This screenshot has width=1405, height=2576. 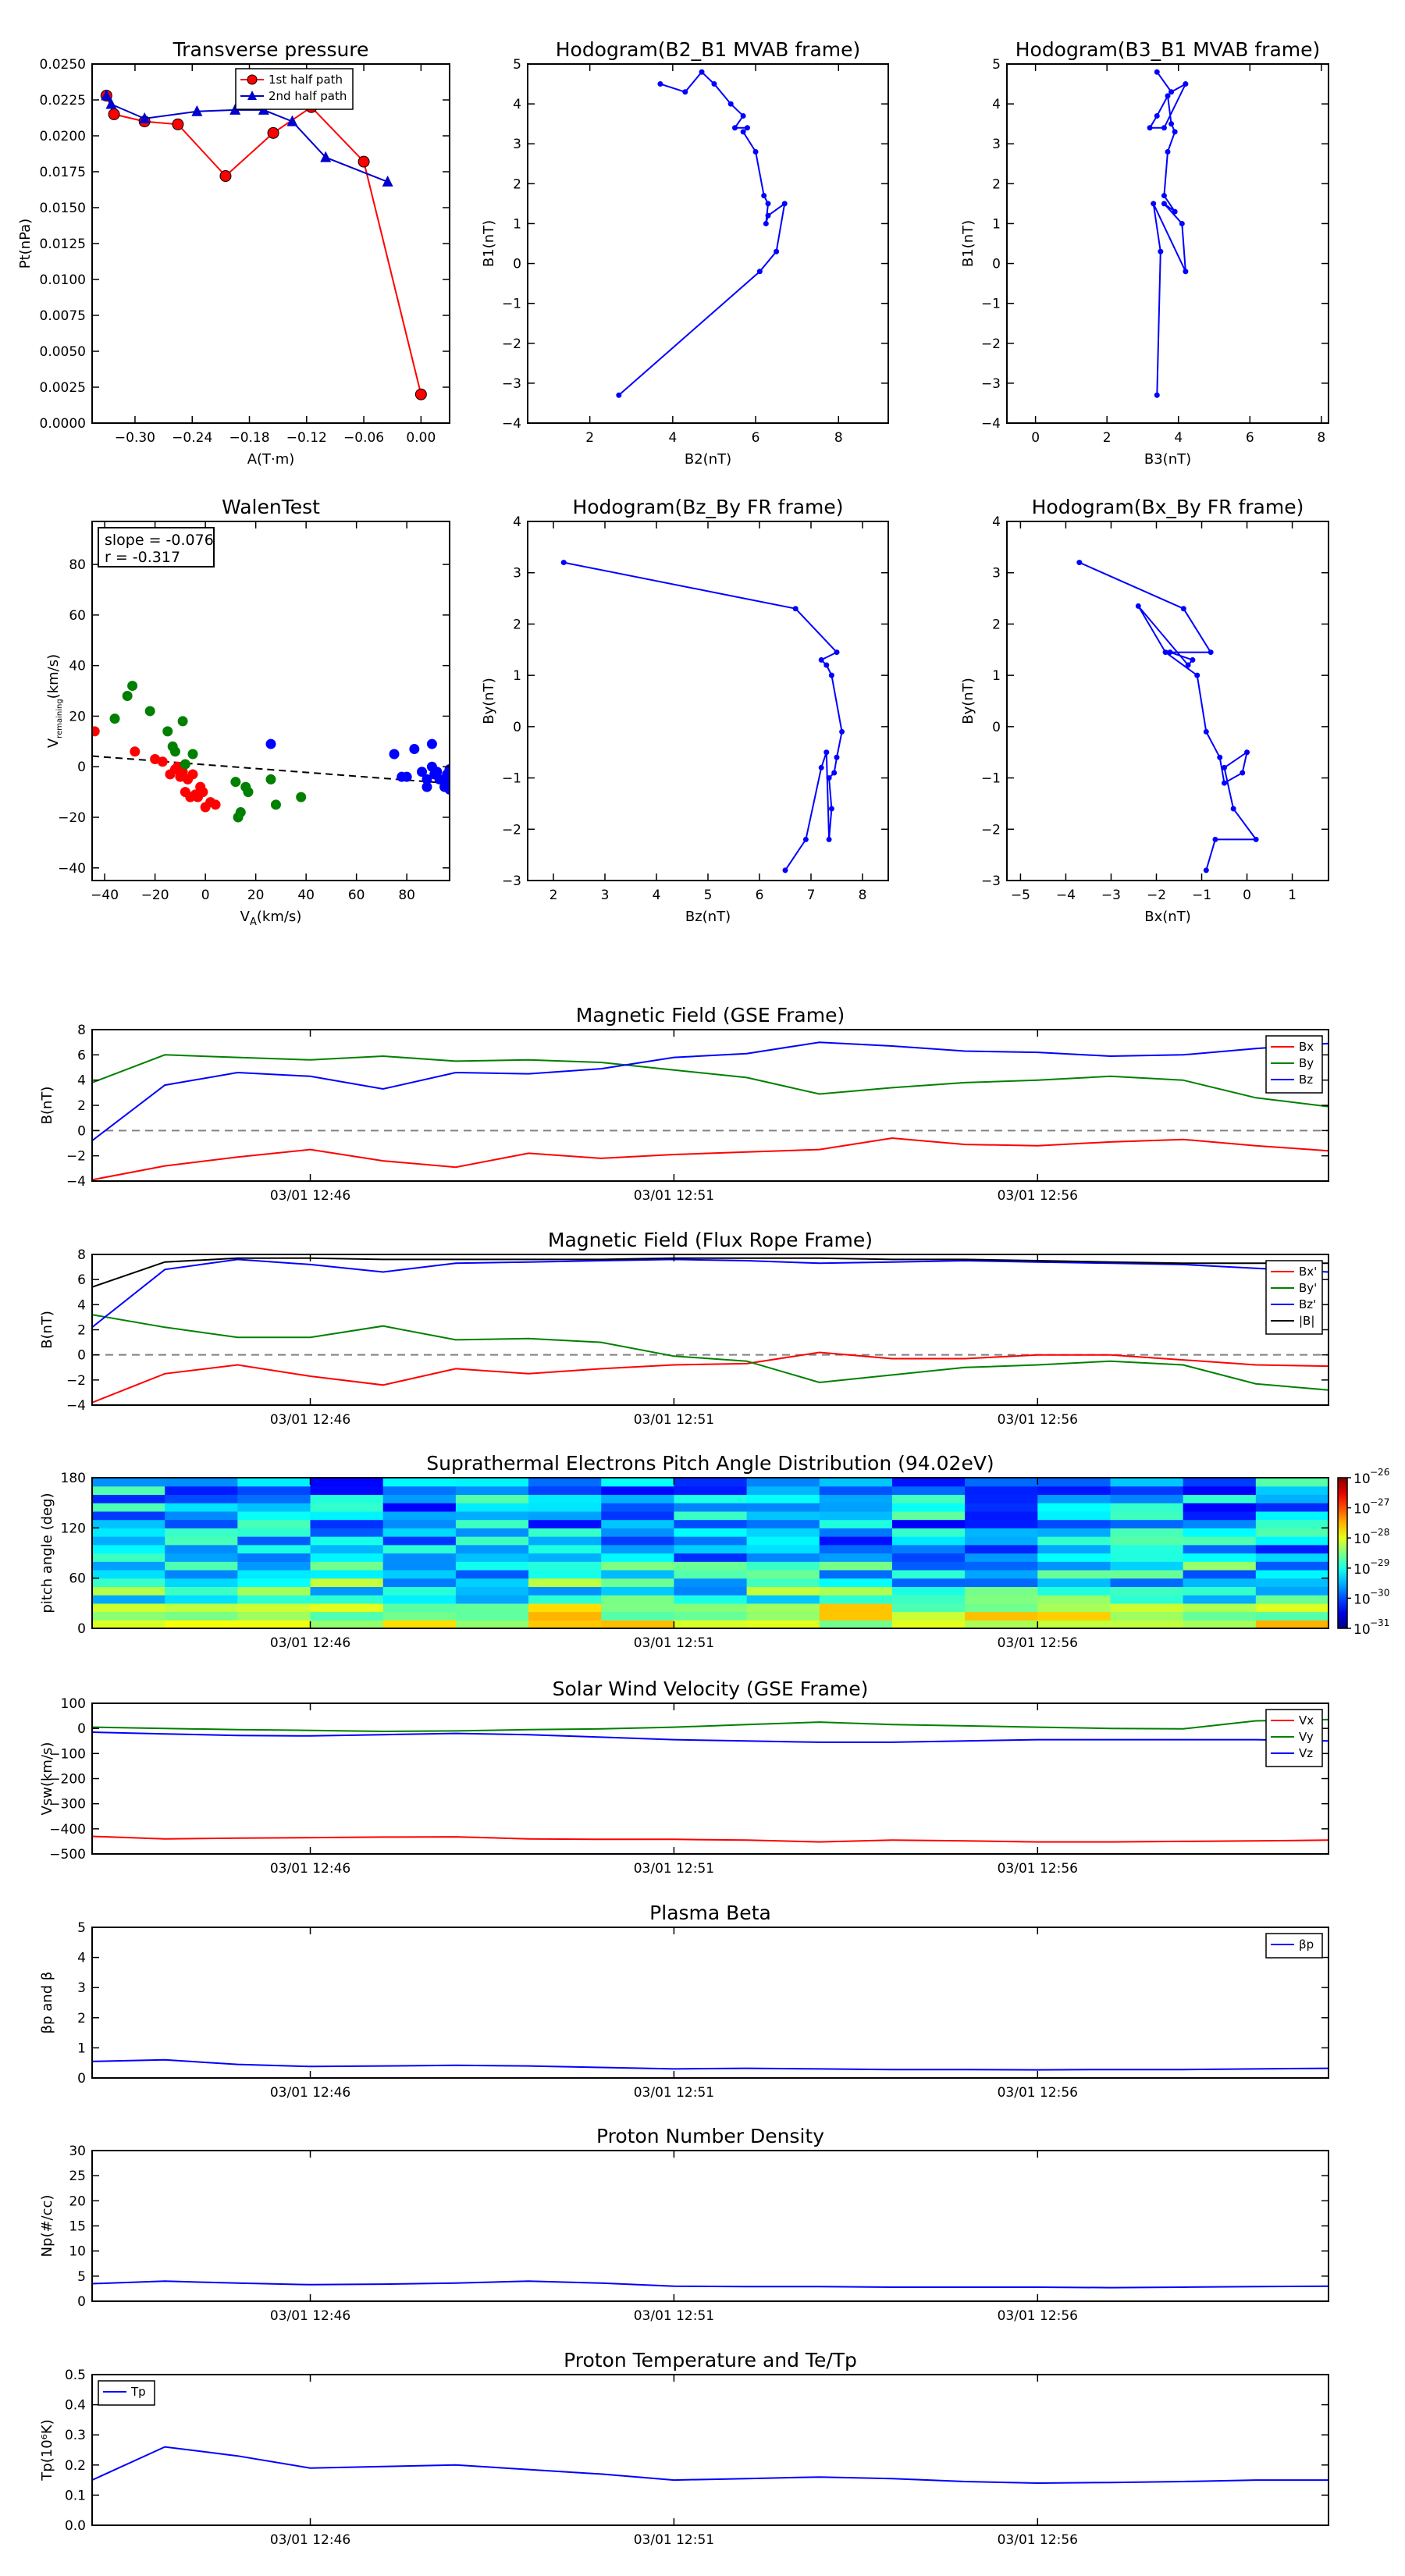 I want to click on x-tick-label: −40, so click(x=105, y=895).